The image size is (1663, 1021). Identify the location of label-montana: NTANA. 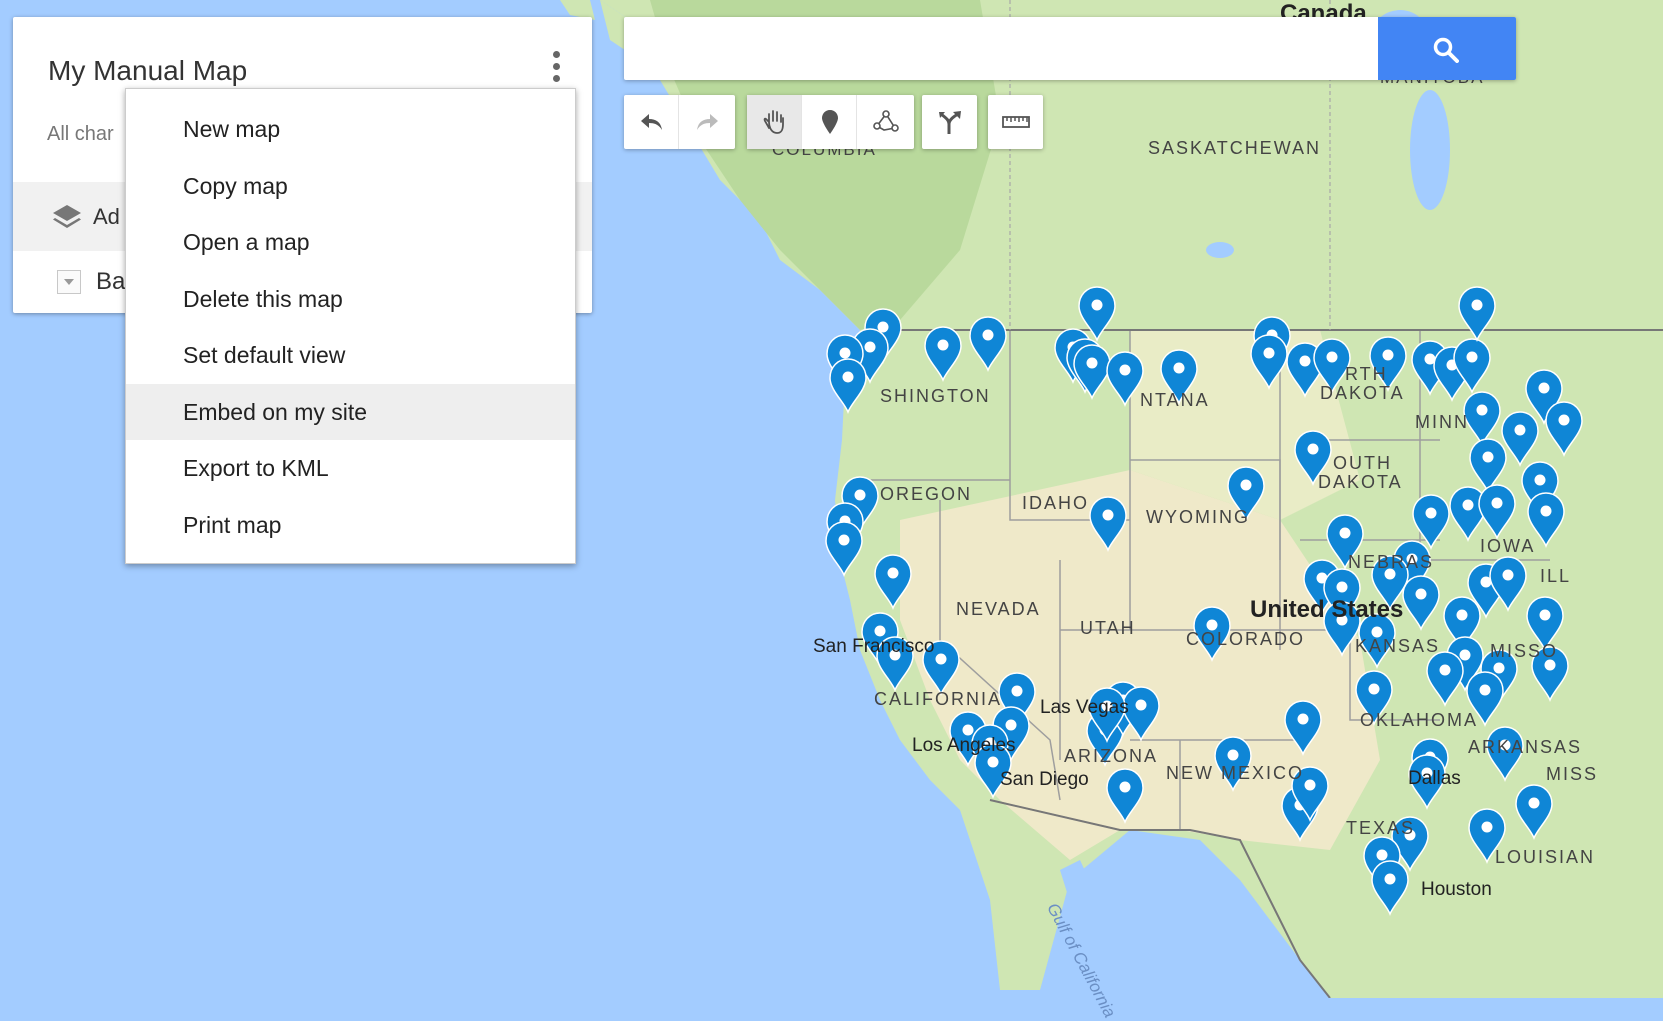
(1175, 400).